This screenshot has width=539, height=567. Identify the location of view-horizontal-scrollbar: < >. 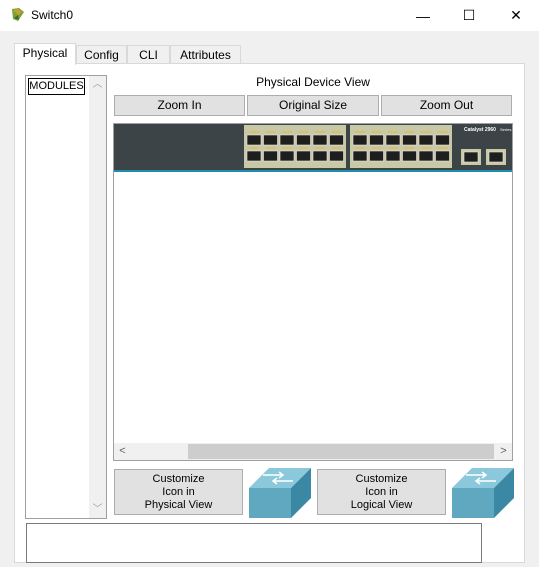
(313, 451).